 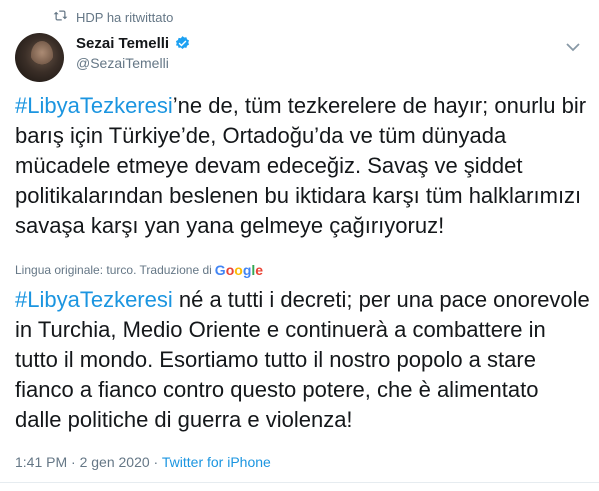 What do you see at coordinates (216, 462) in the screenshot?
I see `source-link: Twitter for iPhone` at bounding box center [216, 462].